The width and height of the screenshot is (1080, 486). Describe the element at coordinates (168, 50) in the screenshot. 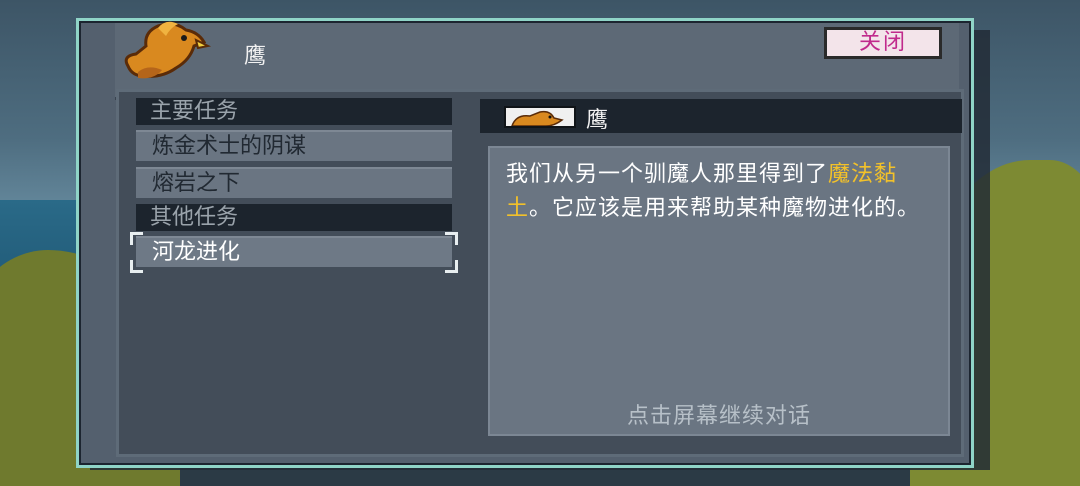

I see `eagle-avatar-icon` at that location.